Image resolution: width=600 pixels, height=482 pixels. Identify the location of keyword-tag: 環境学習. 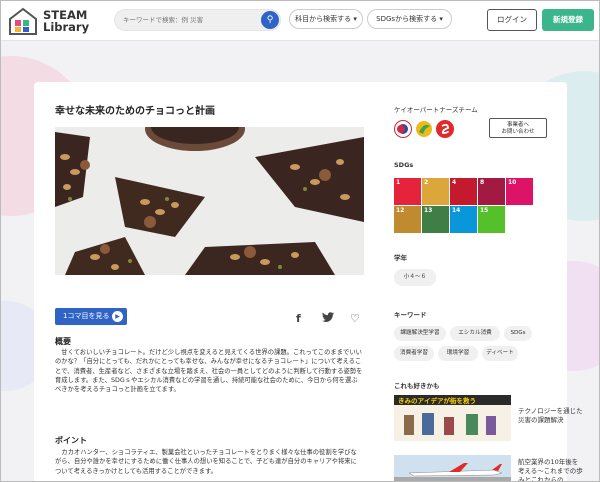
(458, 353).